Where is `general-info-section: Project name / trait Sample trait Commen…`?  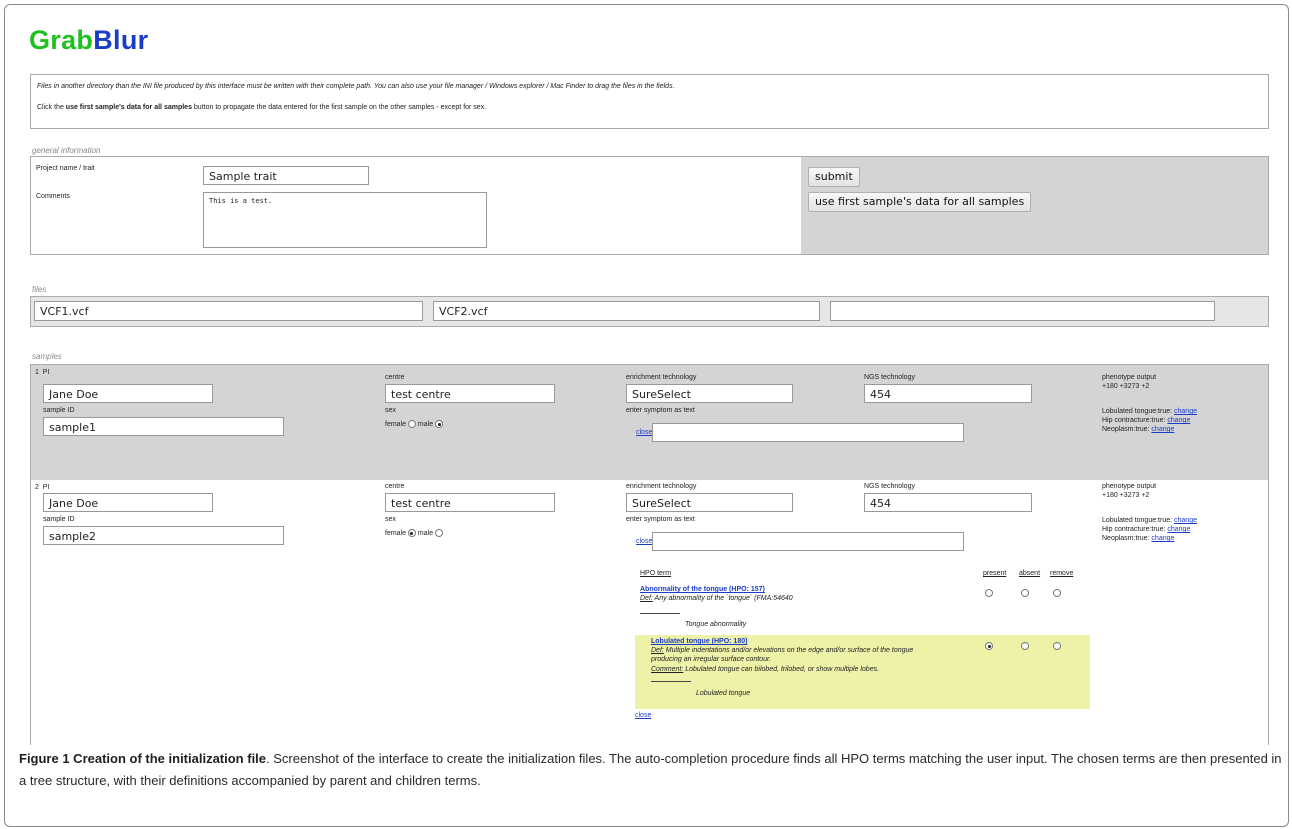 general-info-section: Project name / trait Sample trait Commen… is located at coordinates (649, 205).